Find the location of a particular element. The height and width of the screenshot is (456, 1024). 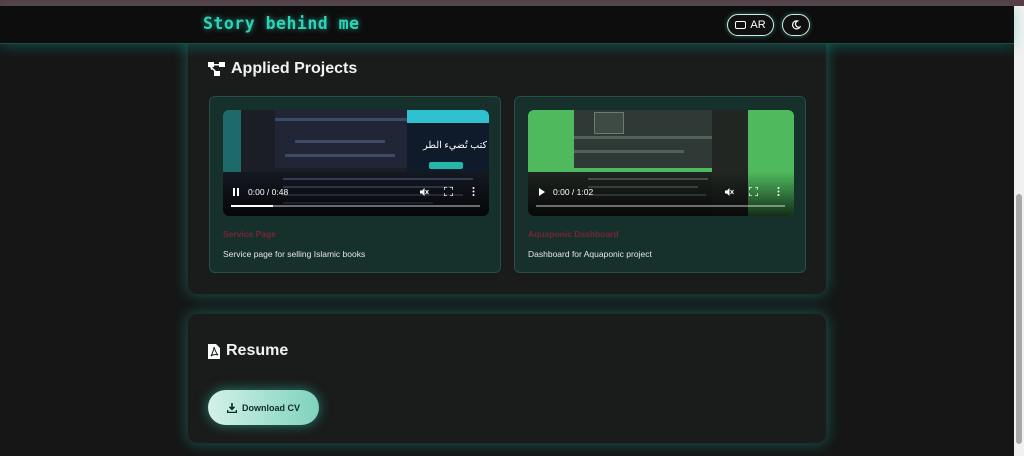

scrollbar-thumb is located at coordinates (1019, 319).